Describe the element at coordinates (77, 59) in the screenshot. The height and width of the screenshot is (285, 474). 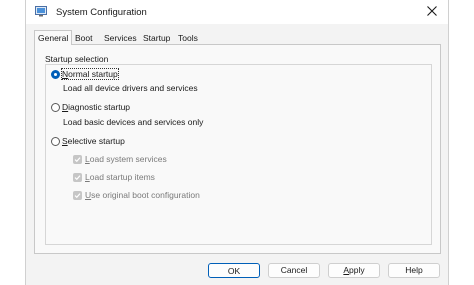
I see `startup-selection-label: Startup selection` at that location.